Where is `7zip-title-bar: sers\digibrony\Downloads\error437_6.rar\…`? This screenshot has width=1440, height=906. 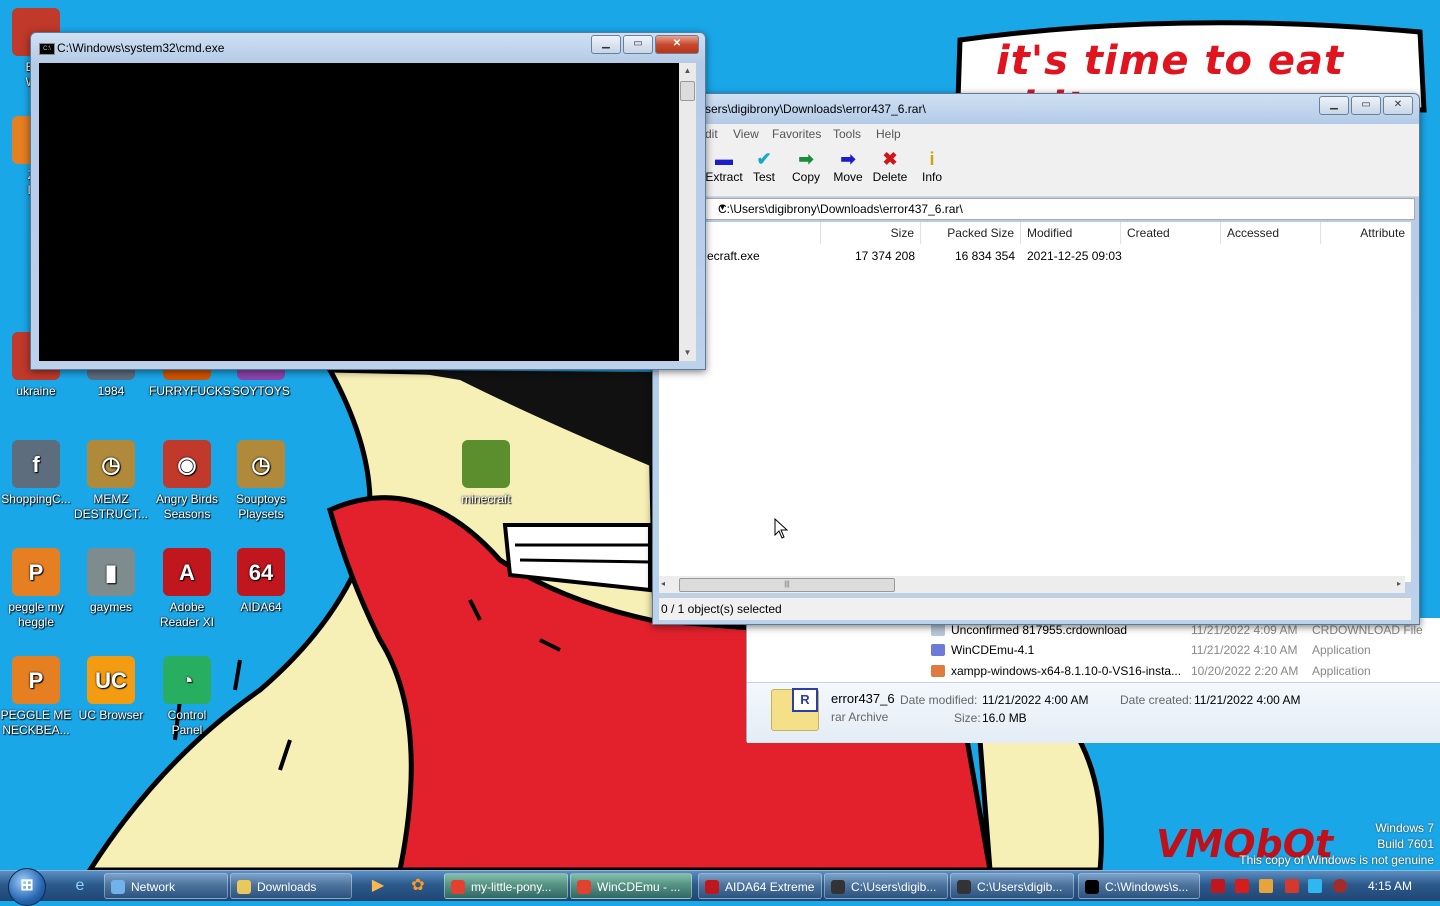
7zip-title-bar: sers\digibrony\Downloads\error437_6.rar\… is located at coordinates (1036, 108).